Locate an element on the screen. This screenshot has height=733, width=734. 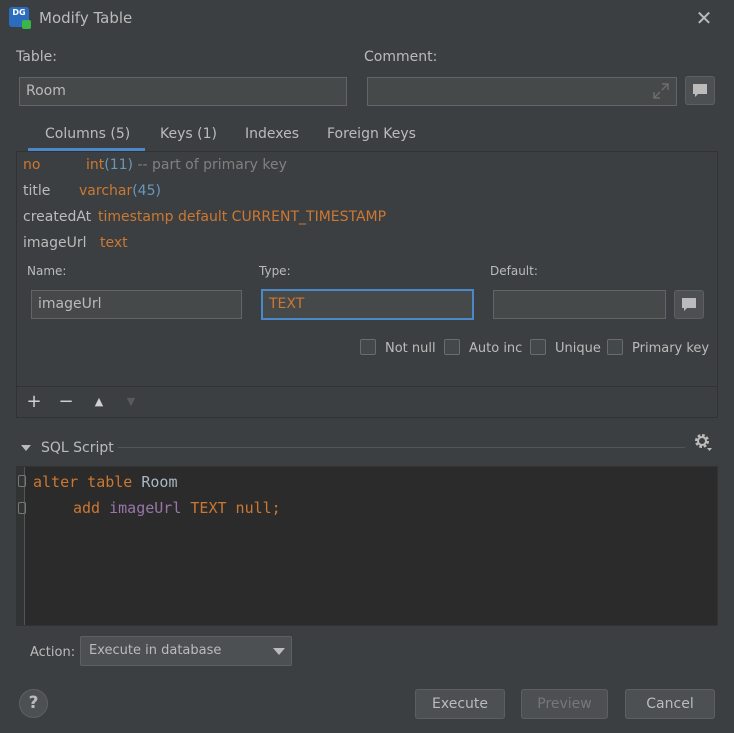
app-icon: DG is located at coordinates (20, 18).